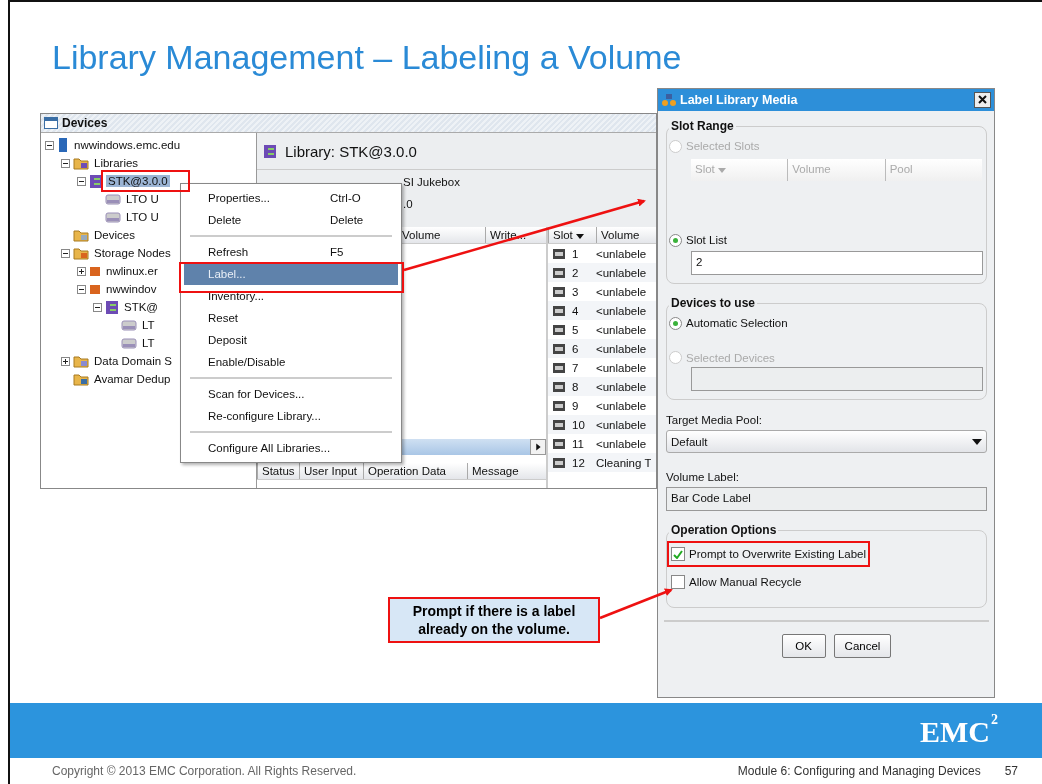  I want to click on table-cell-text: 4, so click(576, 310).